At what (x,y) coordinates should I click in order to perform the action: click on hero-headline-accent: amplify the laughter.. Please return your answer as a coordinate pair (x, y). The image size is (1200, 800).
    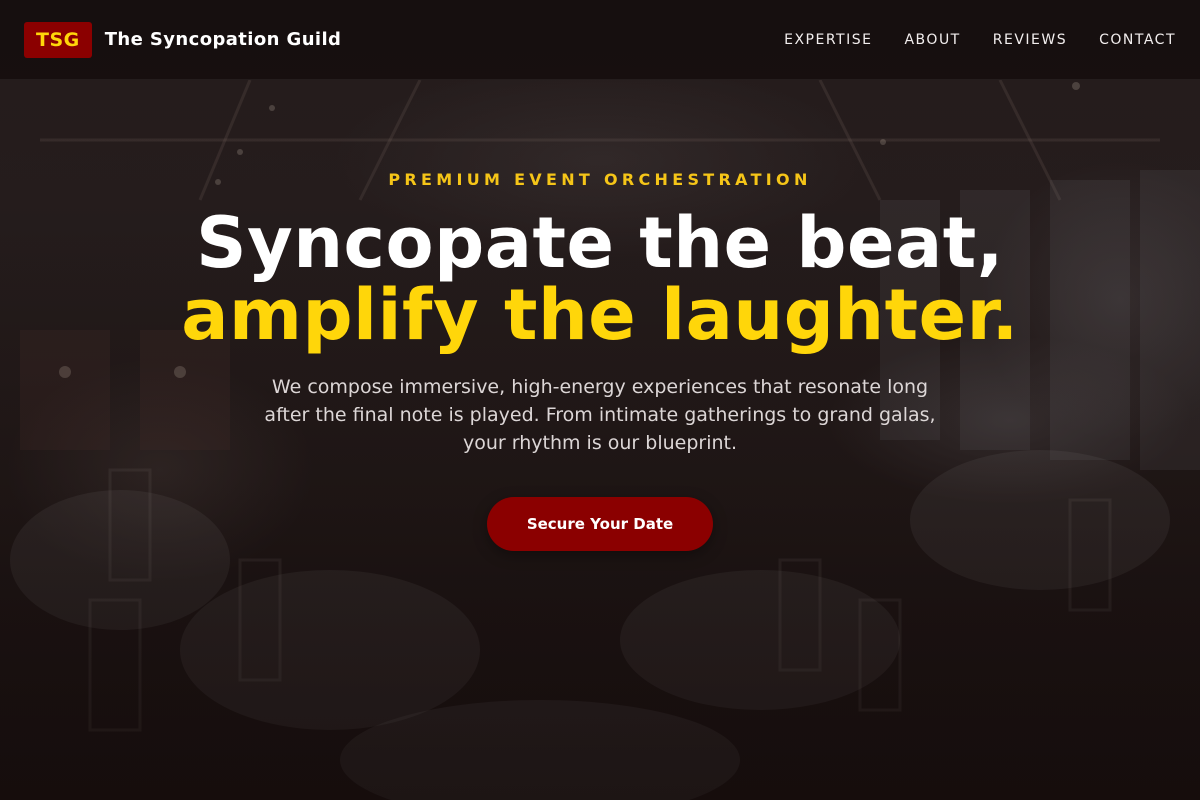
    Looking at the image, I should click on (600, 315).